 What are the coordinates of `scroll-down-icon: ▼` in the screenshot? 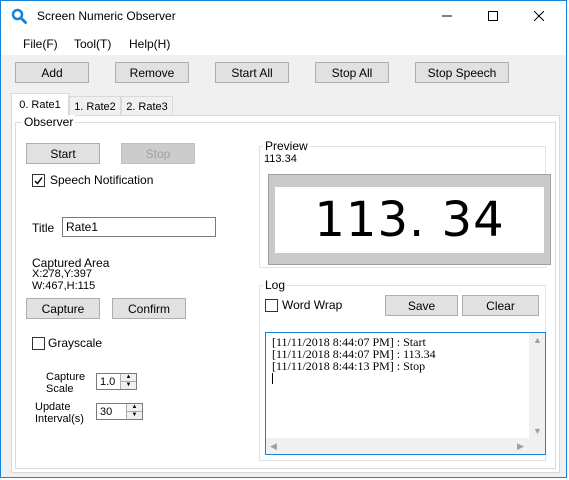 It's located at (537, 431).